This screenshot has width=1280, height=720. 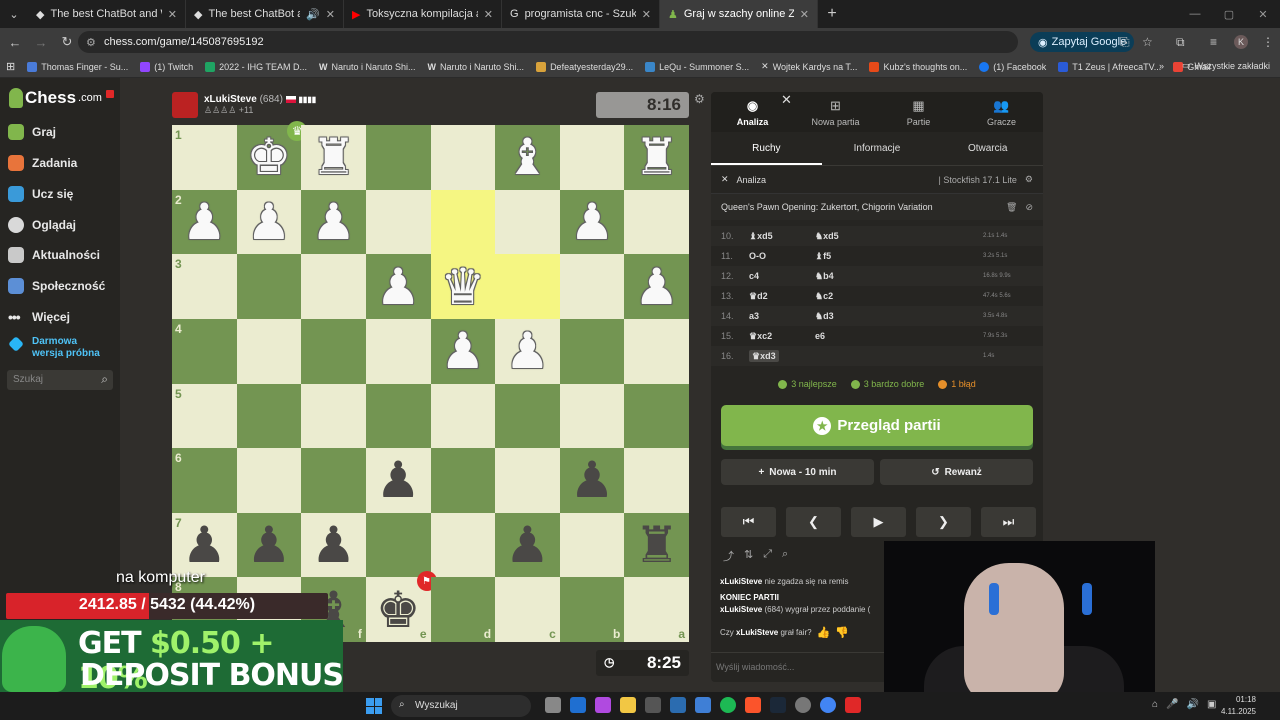 What do you see at coordinates (1229, 14) in the screenshot?
I see `maximize-button: ▢` at bounding box center [1229, 14].